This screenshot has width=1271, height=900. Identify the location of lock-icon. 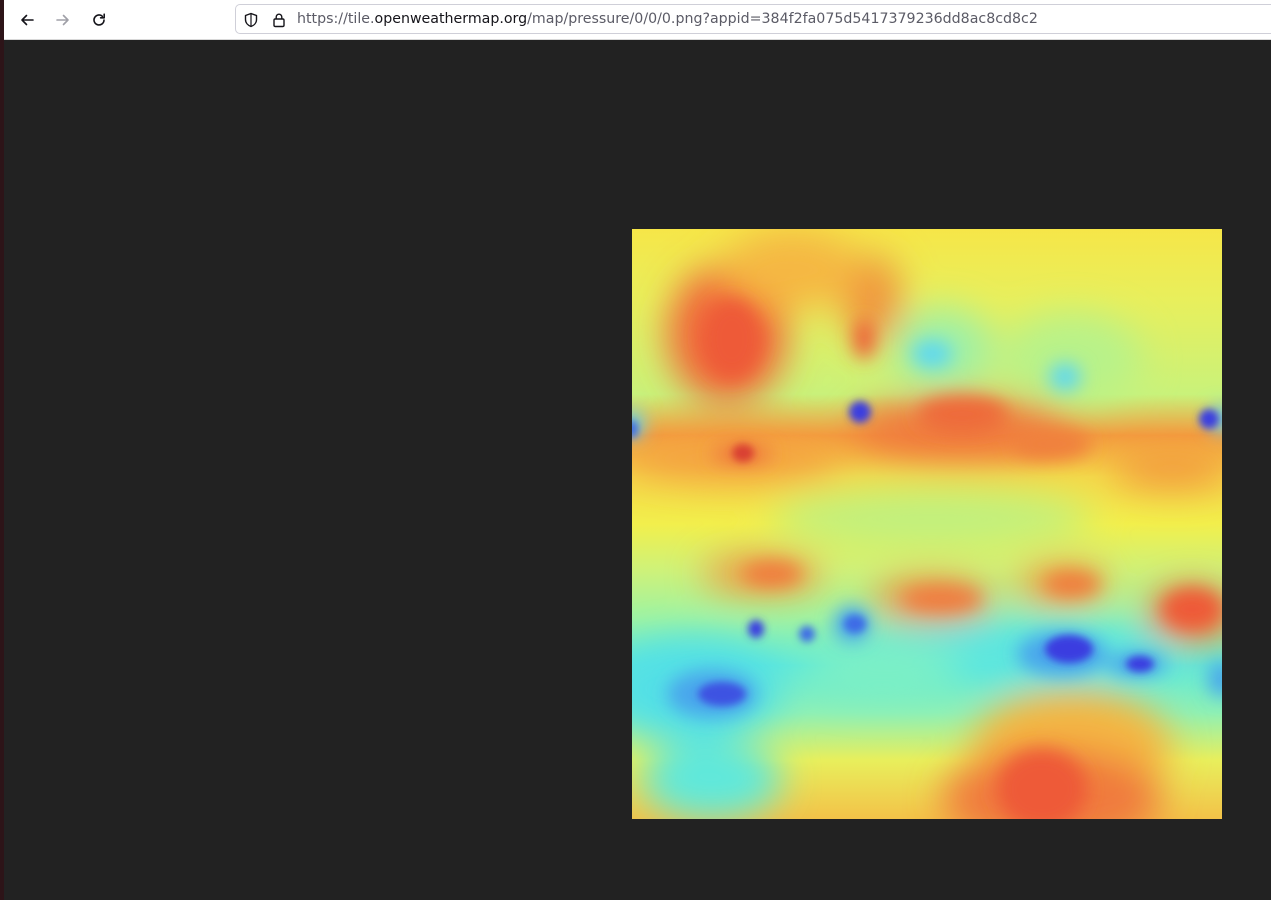
(279, 20).